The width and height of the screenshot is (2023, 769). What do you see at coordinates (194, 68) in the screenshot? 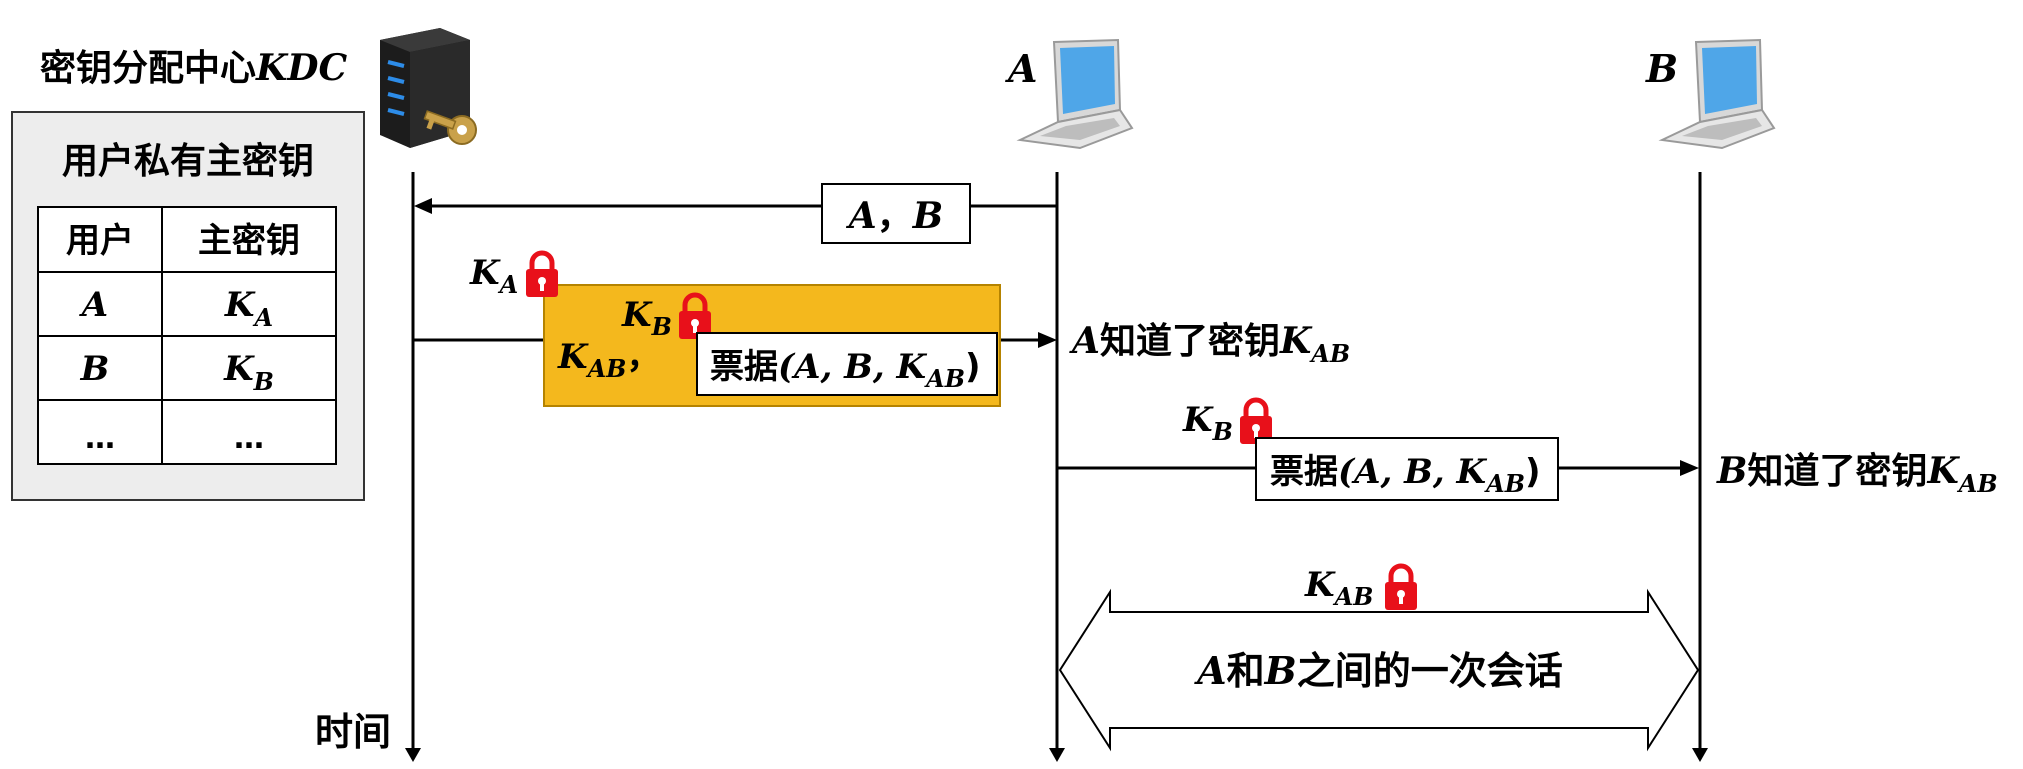
I see `kdc-label: 密钥分配中心KDC` at bounding box center [194, 68].